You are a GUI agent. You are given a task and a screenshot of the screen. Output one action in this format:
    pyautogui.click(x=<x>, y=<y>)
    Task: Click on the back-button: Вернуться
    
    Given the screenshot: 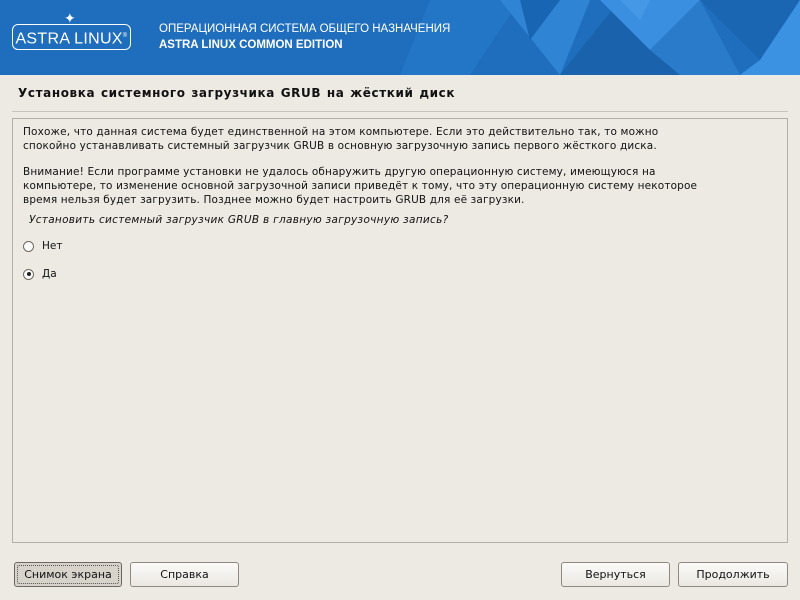 What is the action you would take?
    pyautogui.click(x=615, y=574)
    